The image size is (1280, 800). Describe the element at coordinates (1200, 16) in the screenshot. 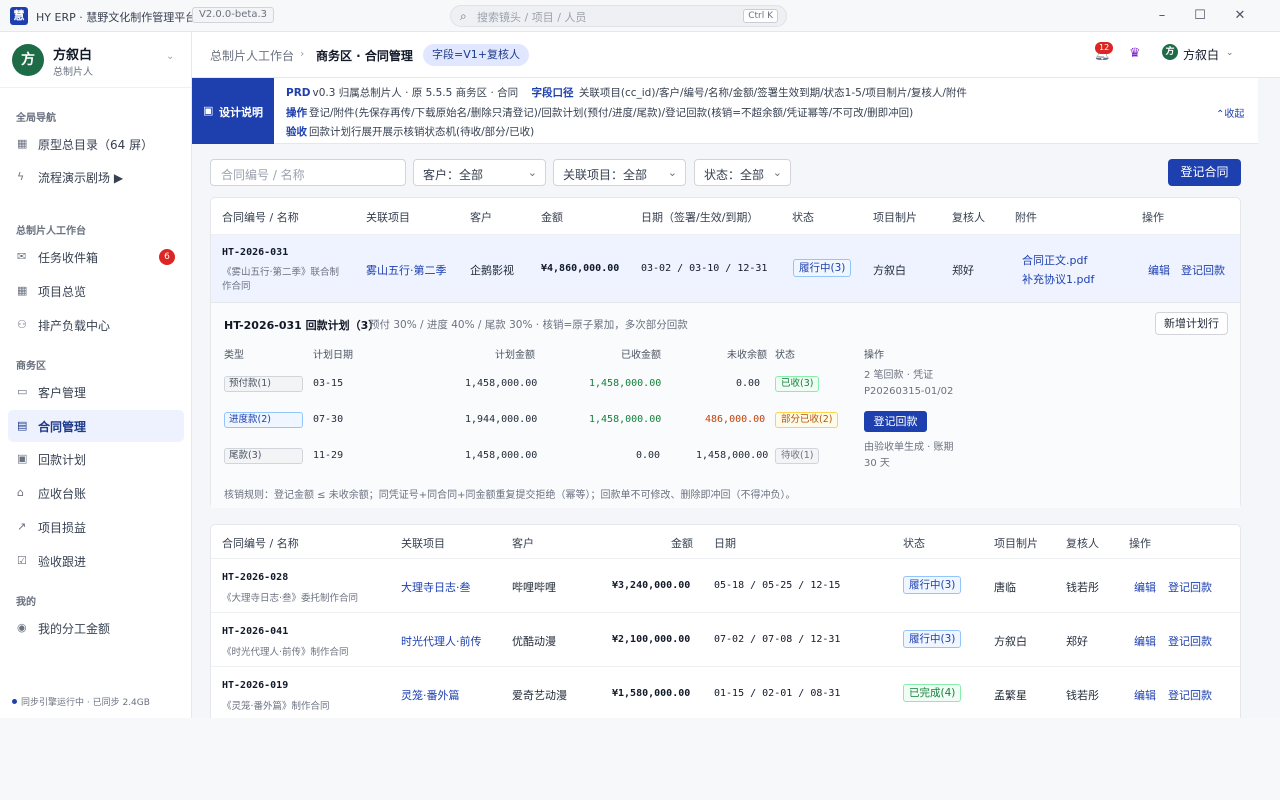

I see `maximize-icon: ☐` at that location.